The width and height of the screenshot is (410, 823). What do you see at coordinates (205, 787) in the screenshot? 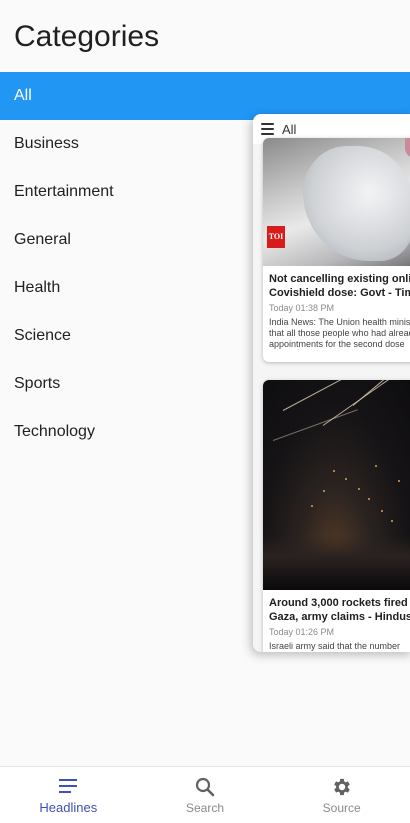
I see `search-icon` at bounding box center [205, 787].